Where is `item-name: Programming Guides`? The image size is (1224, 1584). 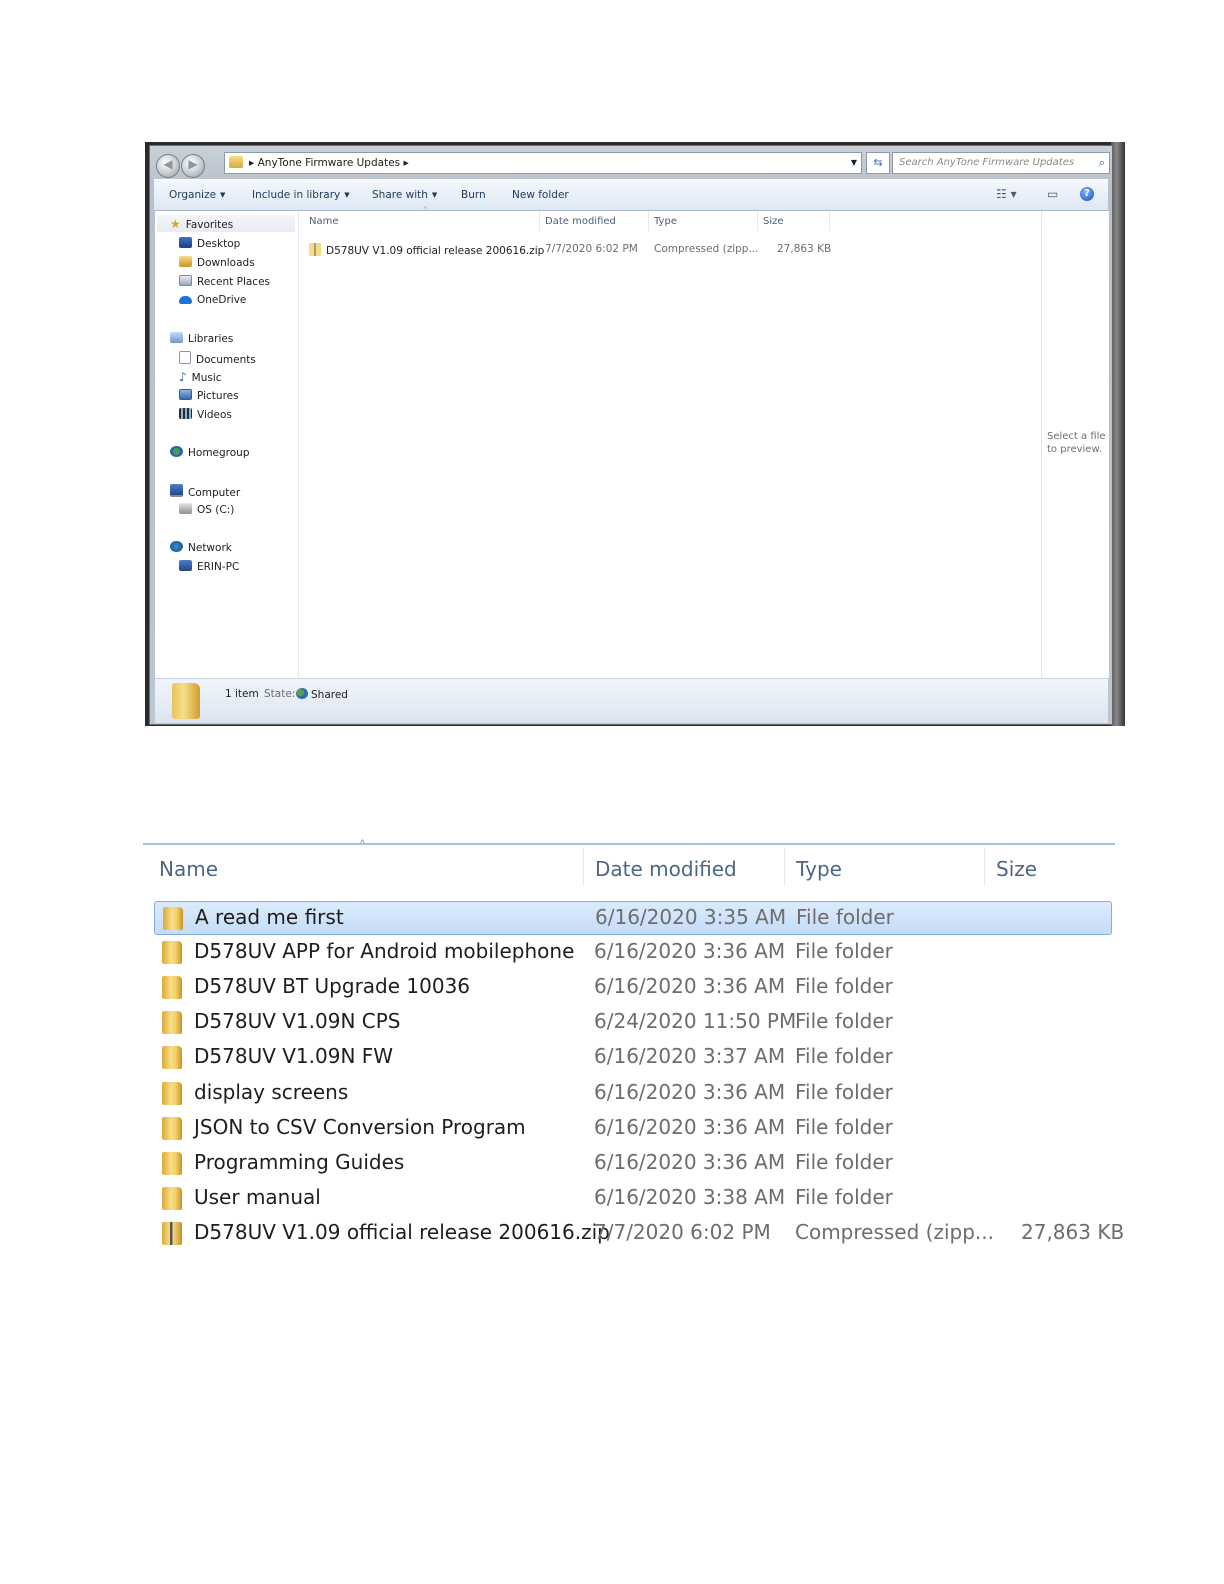 item-name: Programming Guides is located at coordinates (299, 1162).